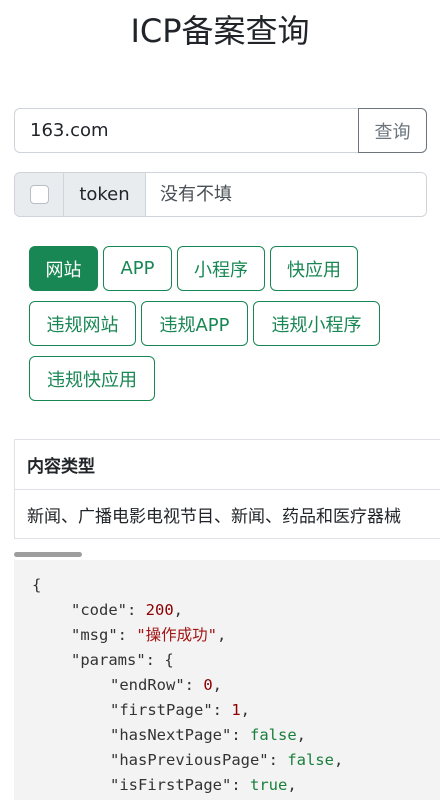  What do you see at coordinates (82, 323) in the screenshot?
I see `type-button-violation-website: 违规网站` at bounding box center [82, 323].